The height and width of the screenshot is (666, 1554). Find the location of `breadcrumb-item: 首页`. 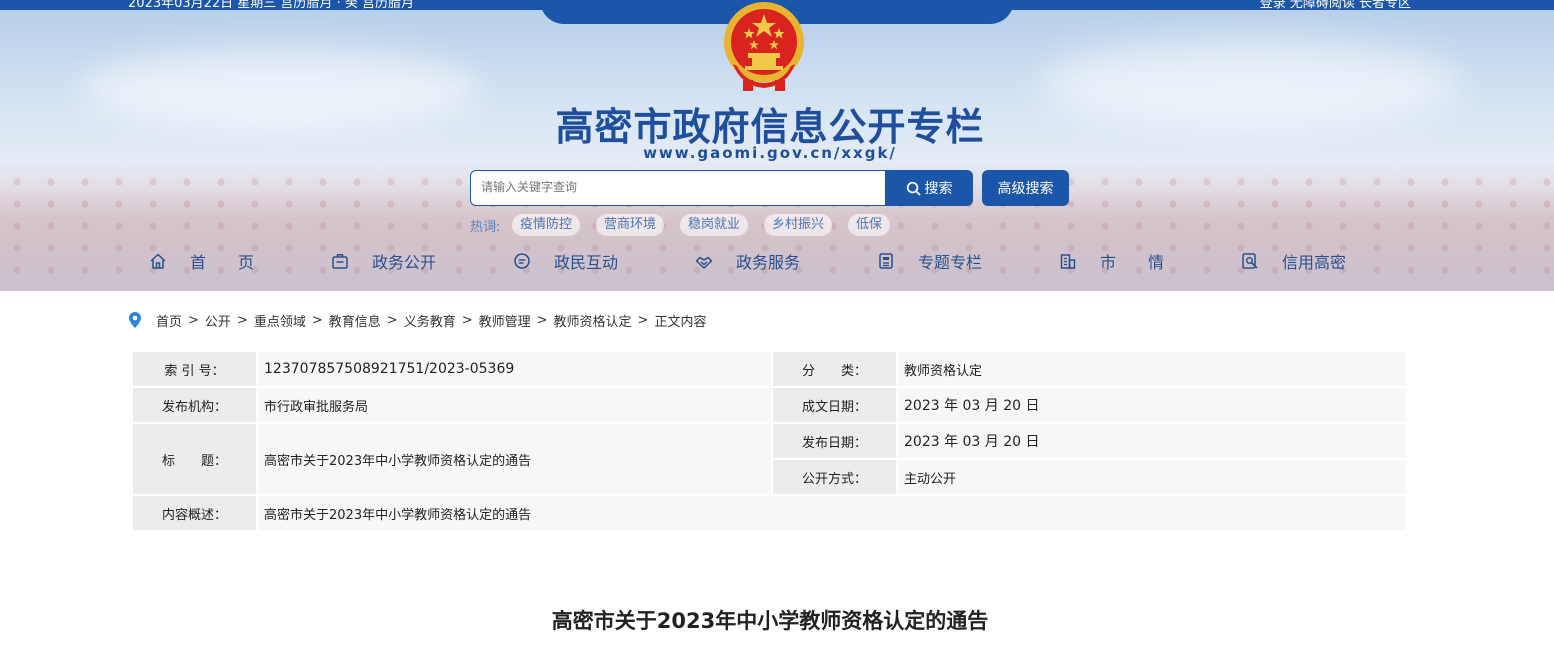

breadcrumb-item: 首页 is located at coordinates (169, 320).